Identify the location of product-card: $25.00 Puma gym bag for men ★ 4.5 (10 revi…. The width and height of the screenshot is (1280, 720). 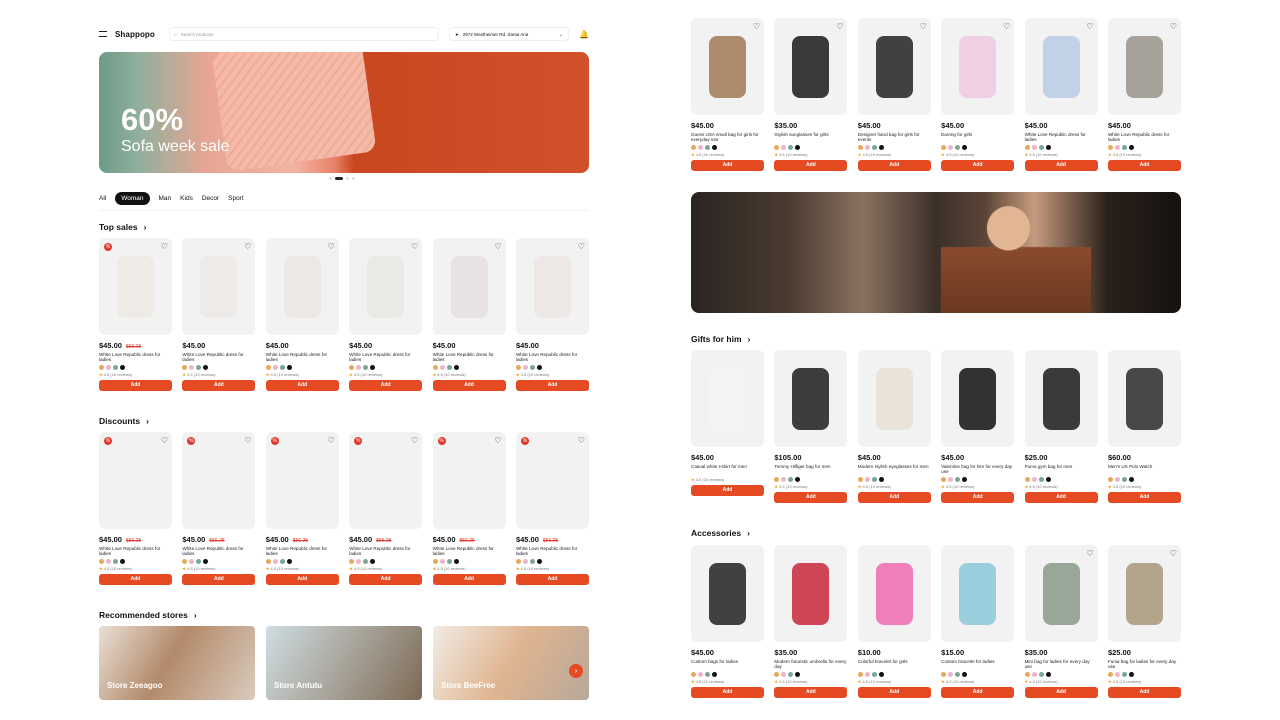
(1061, 426).